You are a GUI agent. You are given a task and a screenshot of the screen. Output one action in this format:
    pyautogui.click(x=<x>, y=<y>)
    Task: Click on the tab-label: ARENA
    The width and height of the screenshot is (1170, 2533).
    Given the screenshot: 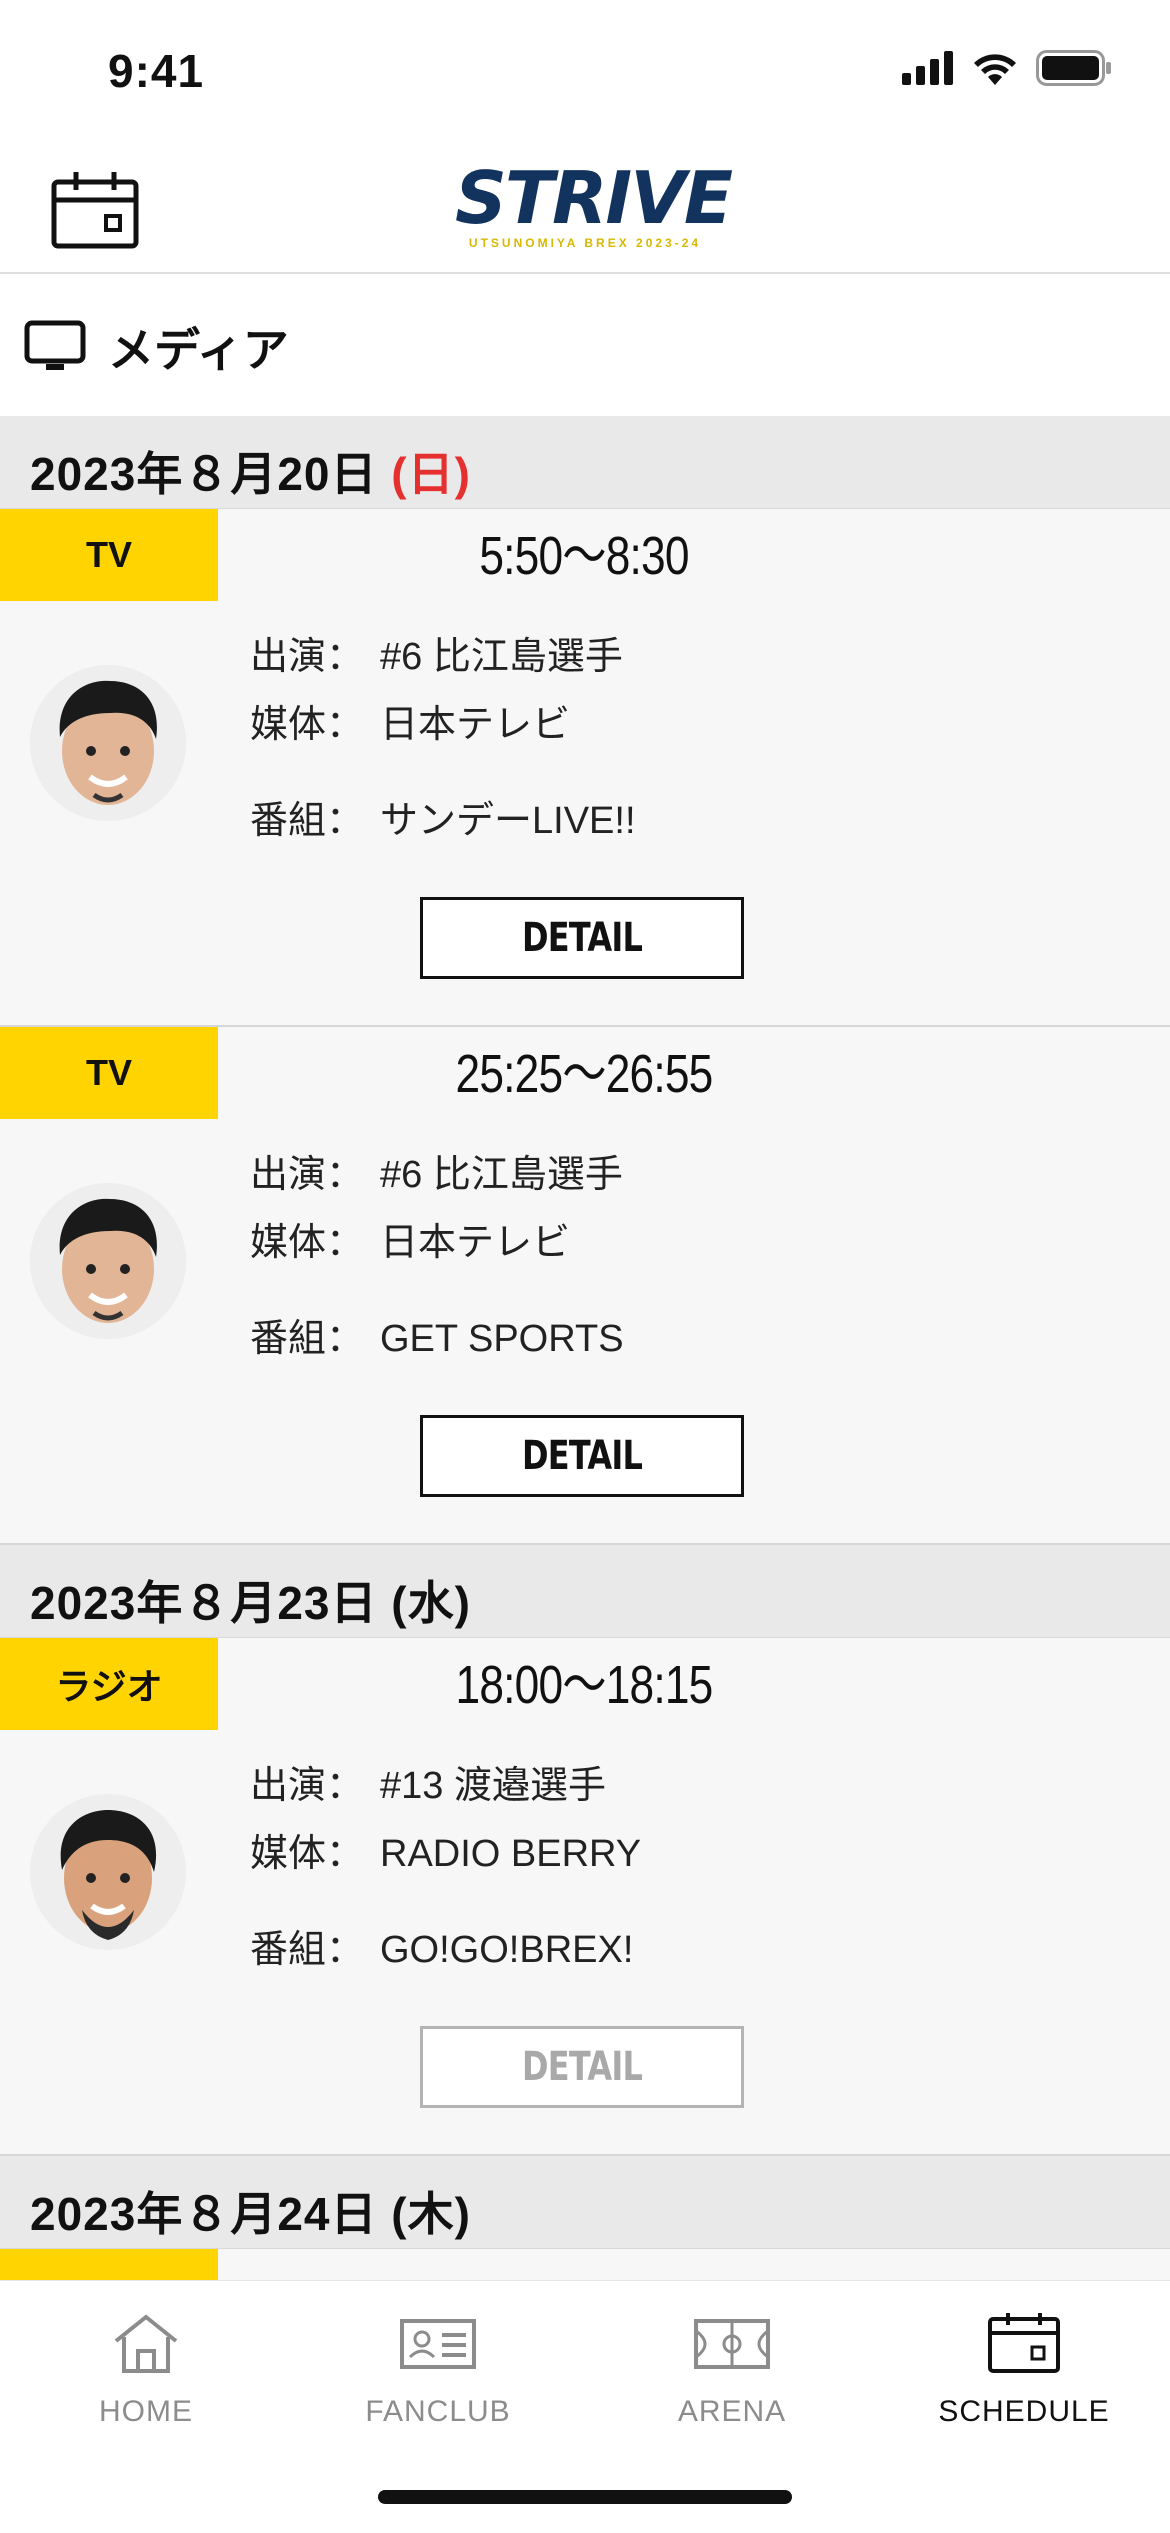 What is the action you would take?
    pyautogui.click(x=732, y=2411)
    